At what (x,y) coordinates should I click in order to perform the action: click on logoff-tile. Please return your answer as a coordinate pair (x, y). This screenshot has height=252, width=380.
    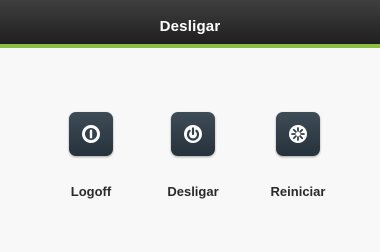
    Looking at the image, I should click on (91, 134).